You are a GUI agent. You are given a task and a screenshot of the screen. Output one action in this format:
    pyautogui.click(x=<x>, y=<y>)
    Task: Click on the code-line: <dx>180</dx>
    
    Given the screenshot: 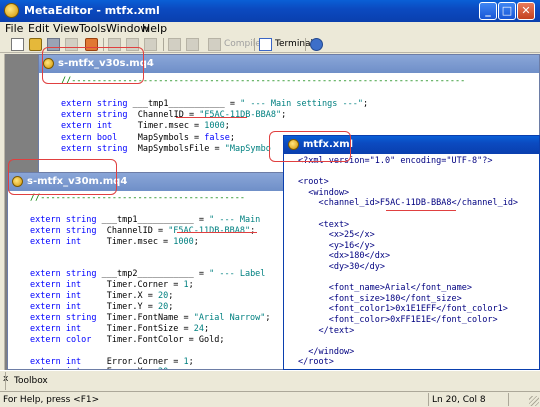 What is the action you would take?
    pyautogui.click(x=344, y=256)
    